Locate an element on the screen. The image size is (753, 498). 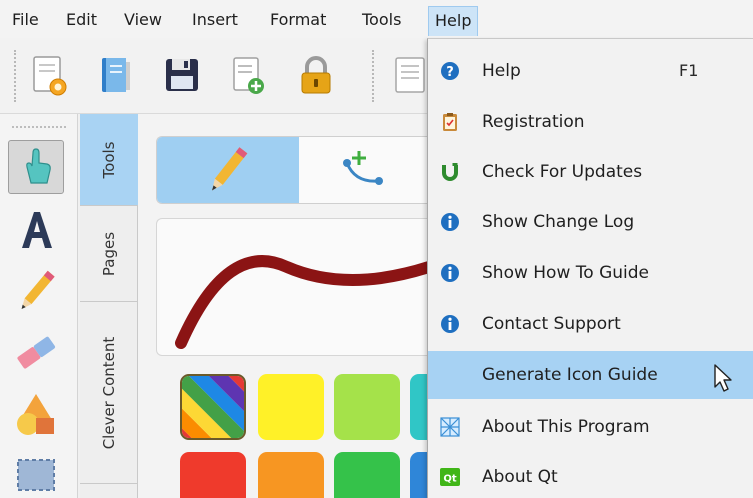
menu-item-about-qt: Qt About Qt is located at coordinates (590, 475).